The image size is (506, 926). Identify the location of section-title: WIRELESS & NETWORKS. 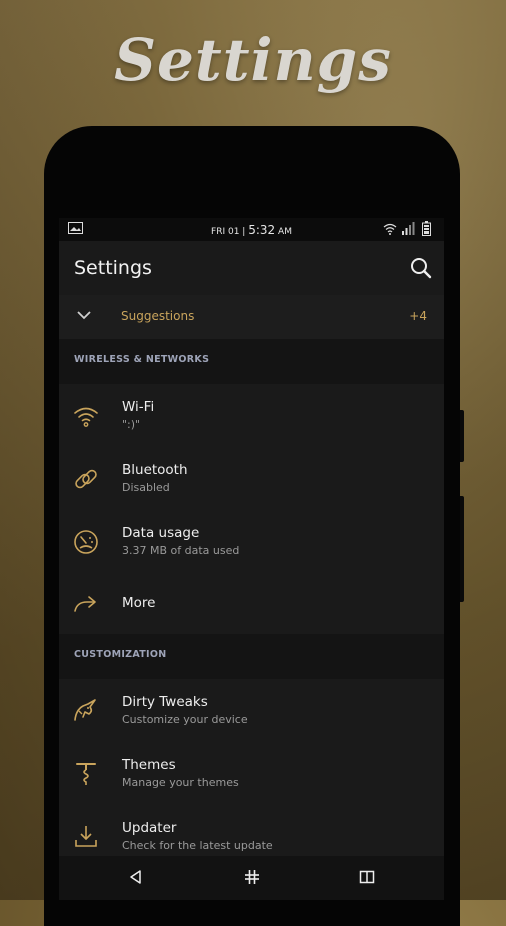
(142, 359).